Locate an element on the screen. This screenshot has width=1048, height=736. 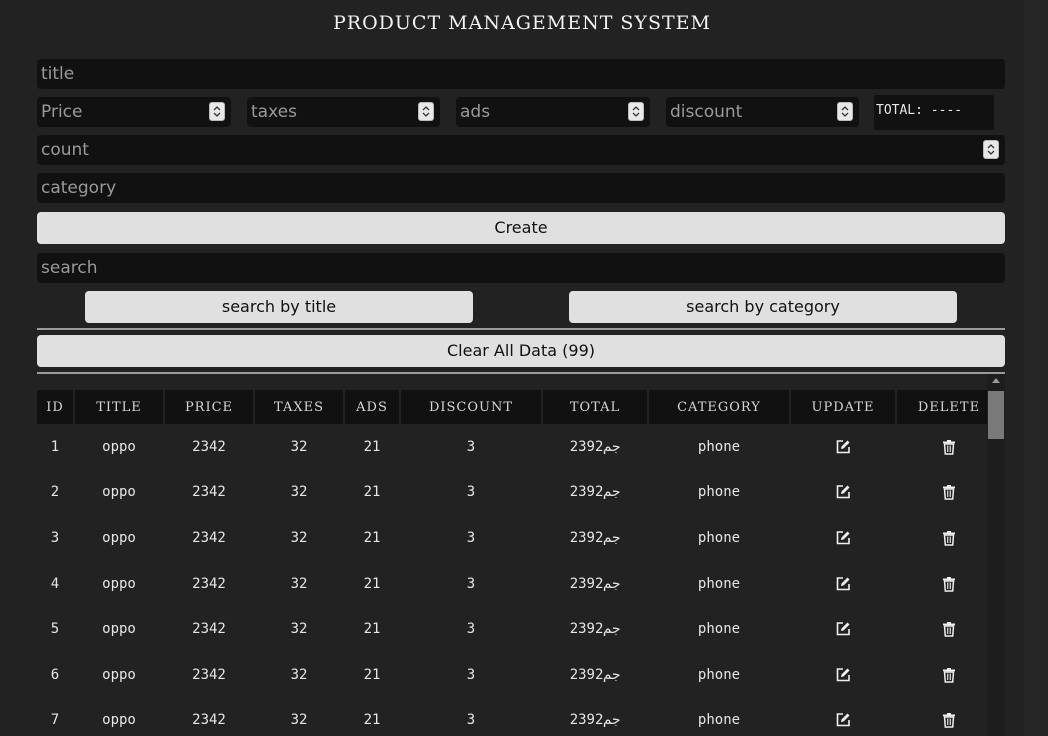
ads-spinner is located at coordinates (636, 111).